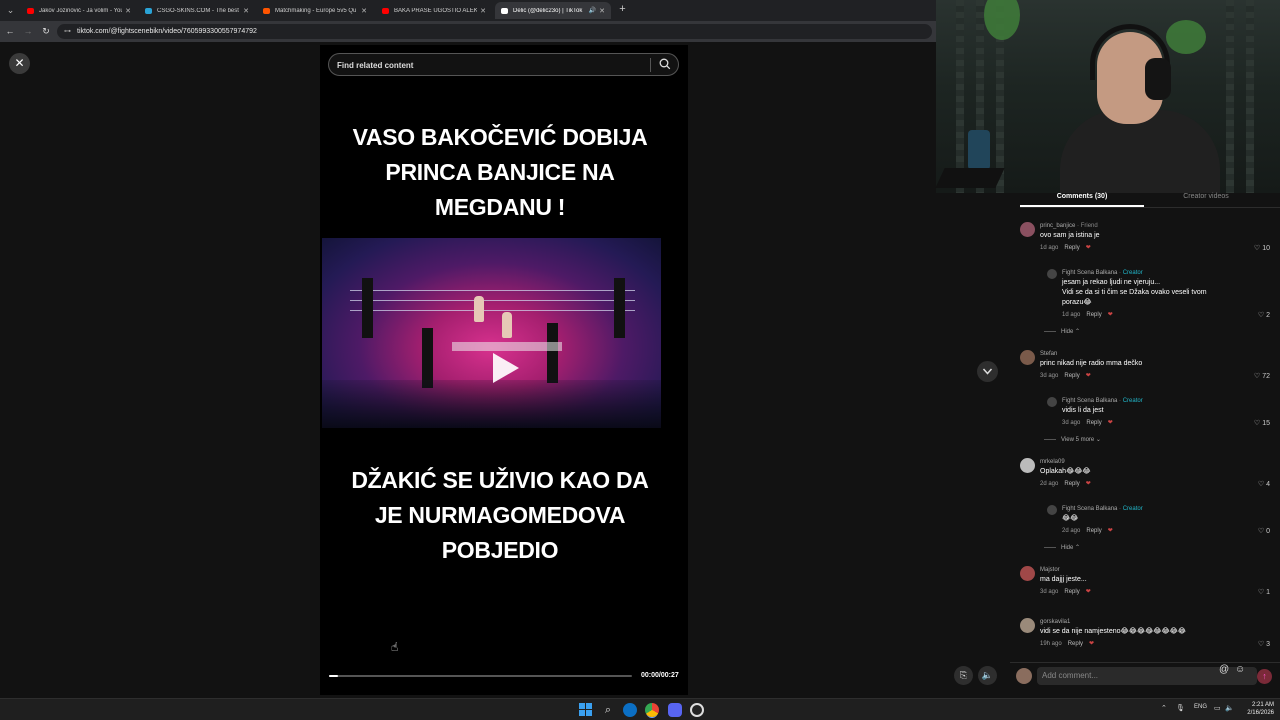 Image resolution: width=1280 pixels, height=720 pixels. What do you see at coordinates (630, 710) in the screenshot?
I see `edge-browser-icon` at bounding box center [630, 710].